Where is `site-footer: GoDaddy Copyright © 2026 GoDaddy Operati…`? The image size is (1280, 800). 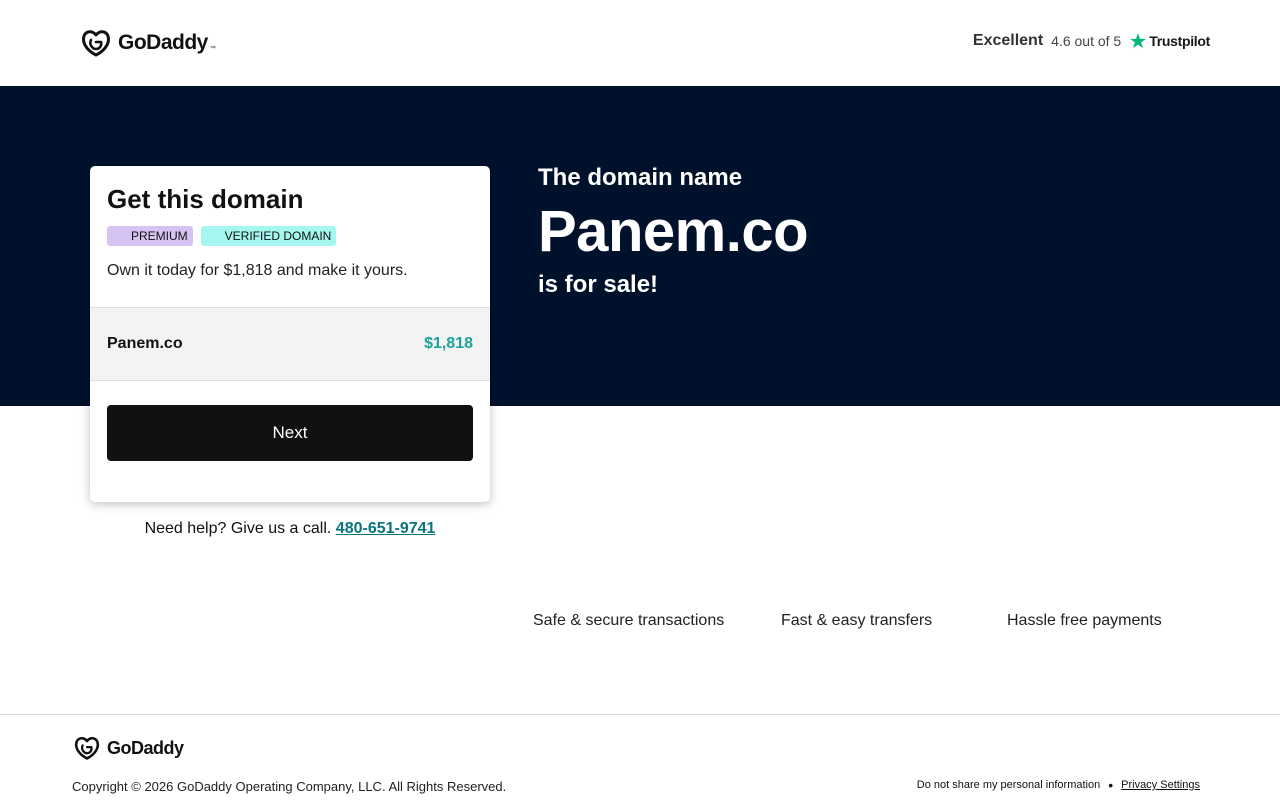
site-footer: GoDaddy Copyright © 2026 GoDaddy Operati… is located at coordinates (640, 757).